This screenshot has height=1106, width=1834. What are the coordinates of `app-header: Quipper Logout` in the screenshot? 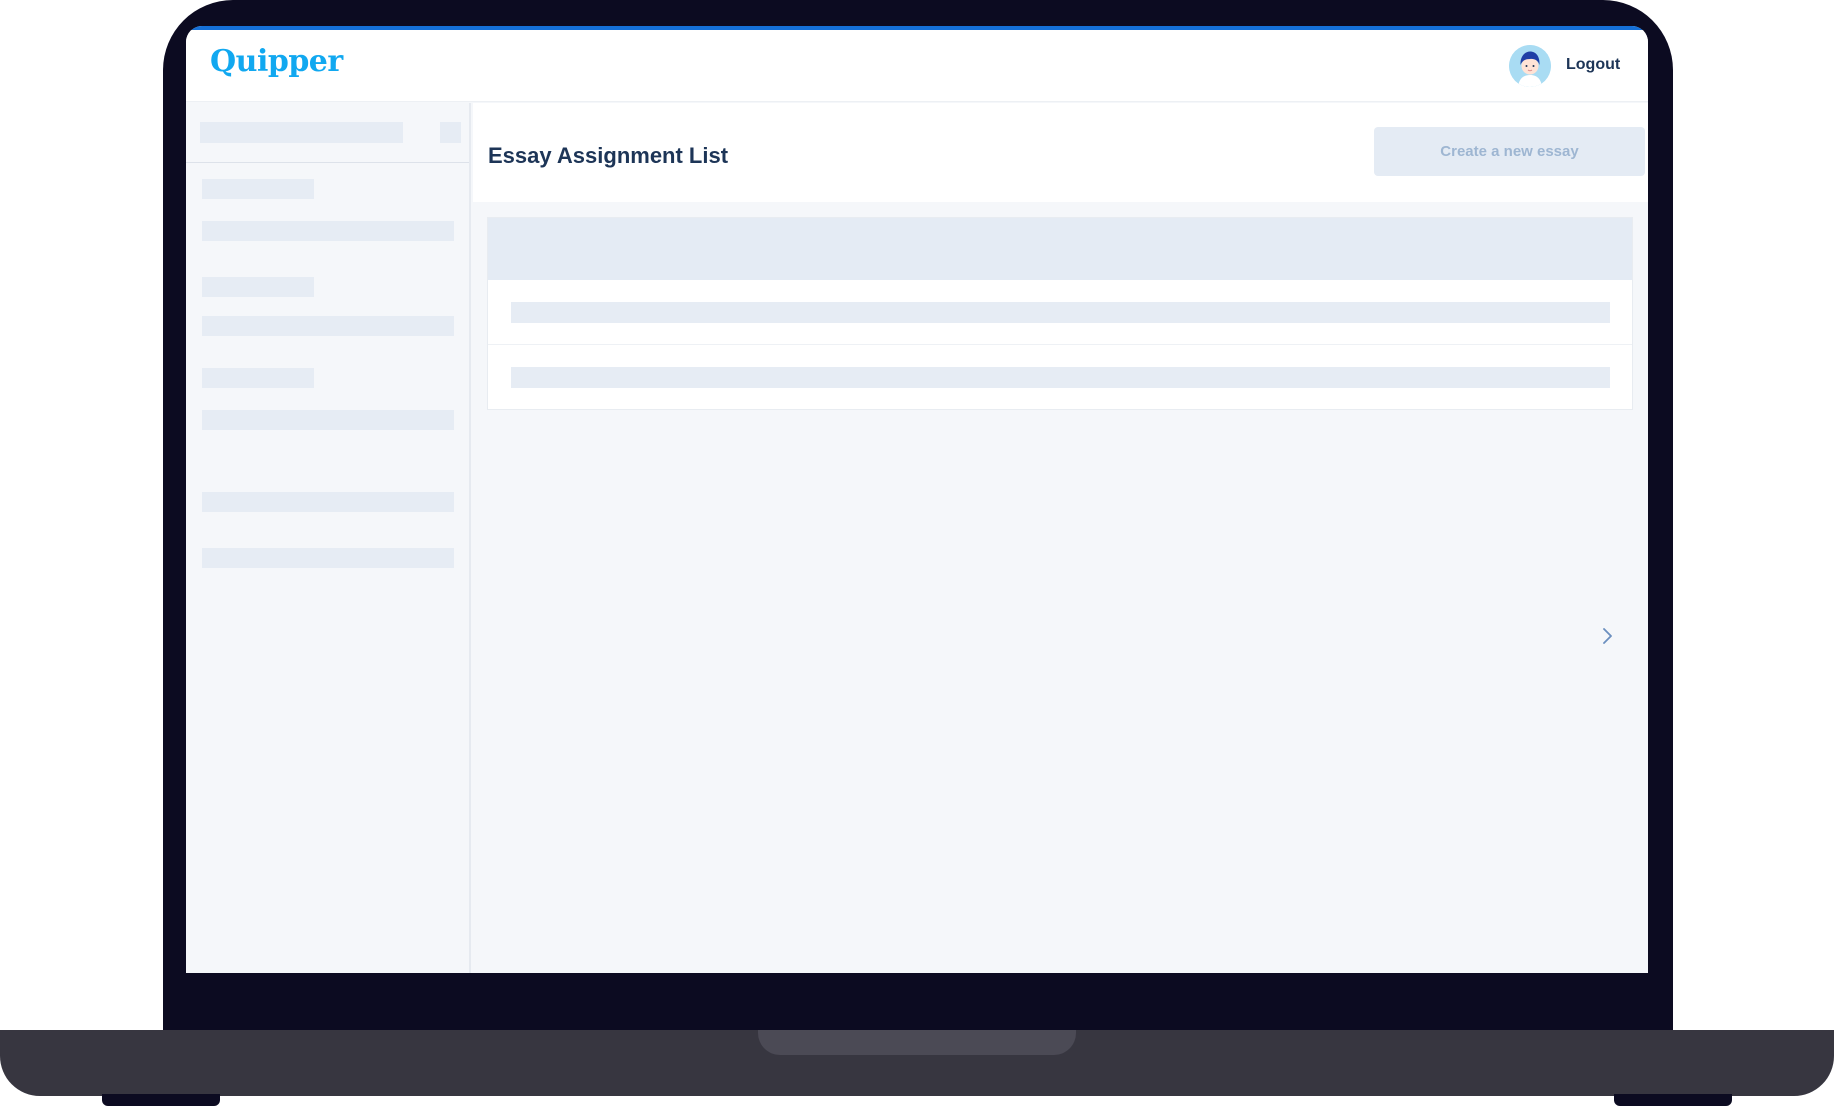 It's located at (917, 66).